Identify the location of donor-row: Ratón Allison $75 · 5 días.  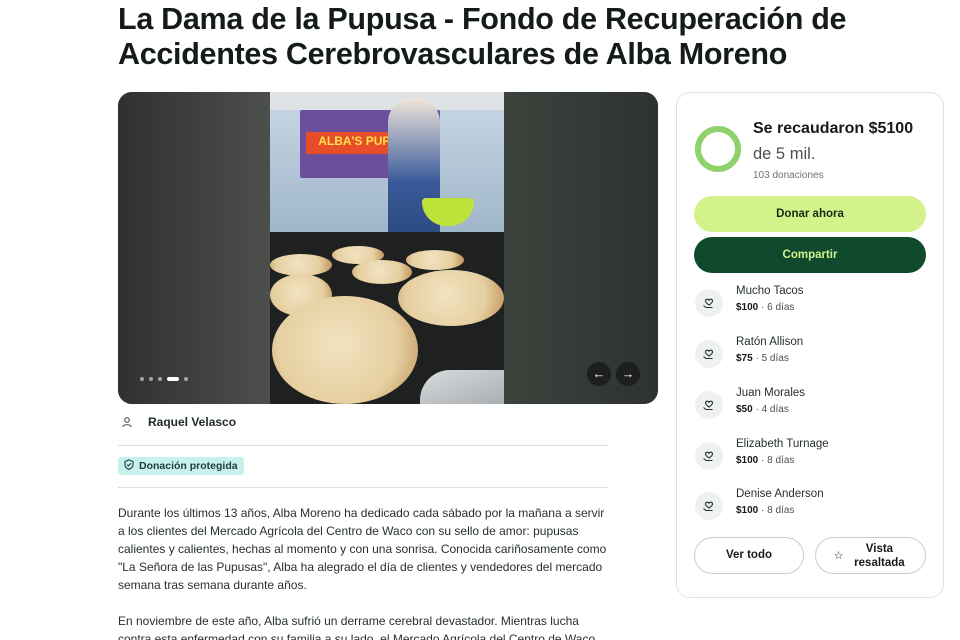
(810, 356).